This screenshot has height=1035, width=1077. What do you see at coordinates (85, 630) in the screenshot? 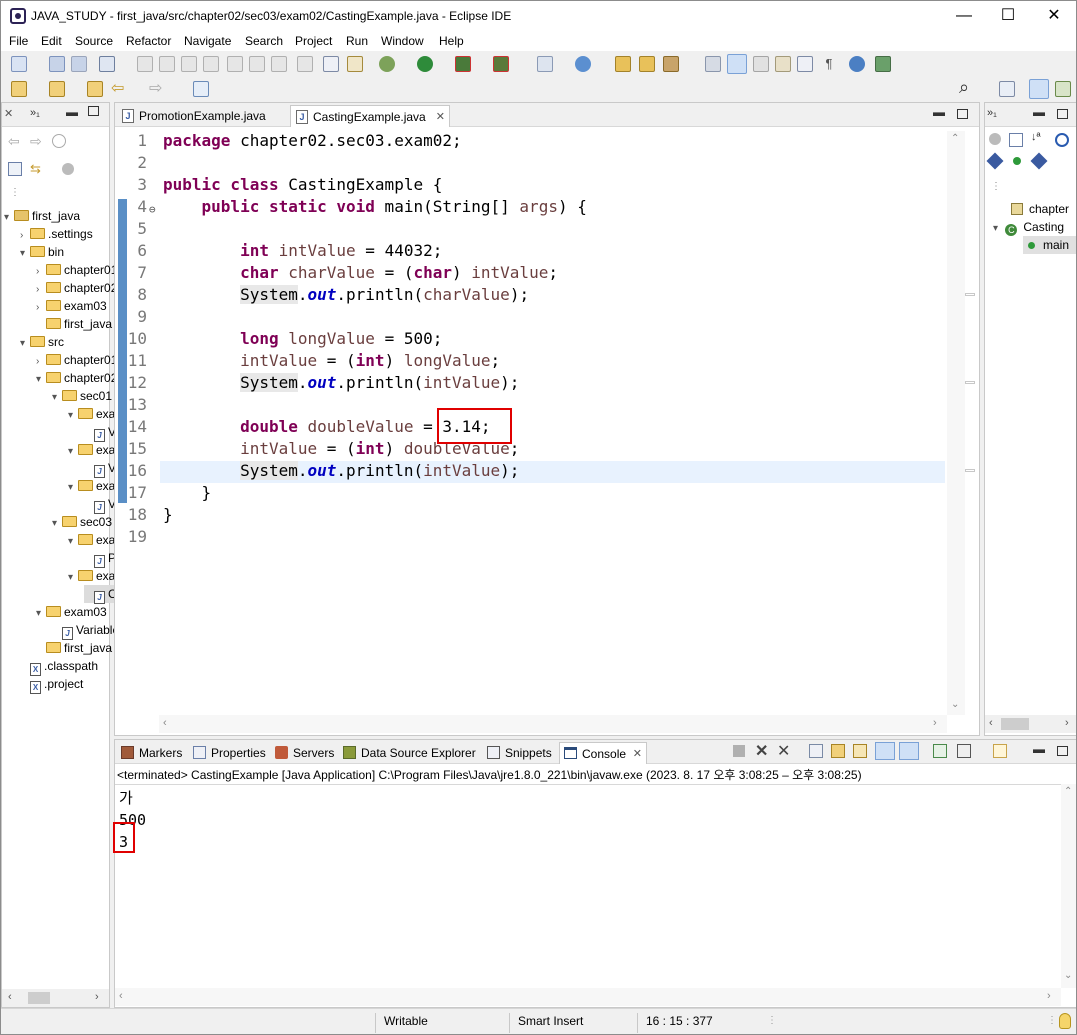
I see `tree-item: J Variable` at bounding box center [85, 630].